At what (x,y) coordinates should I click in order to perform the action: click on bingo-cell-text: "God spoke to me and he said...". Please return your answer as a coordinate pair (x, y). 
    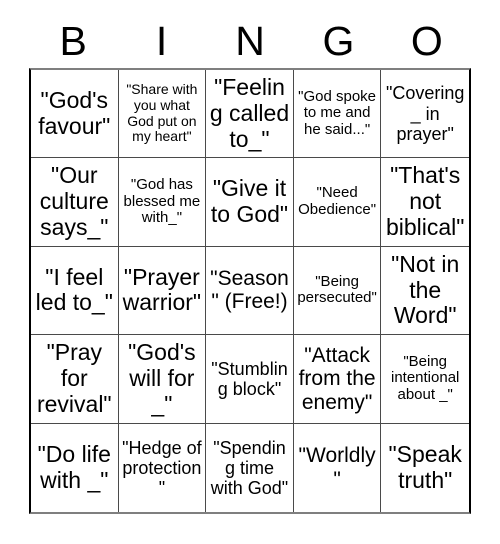
    Looking at the image, I should click on (337, 113).